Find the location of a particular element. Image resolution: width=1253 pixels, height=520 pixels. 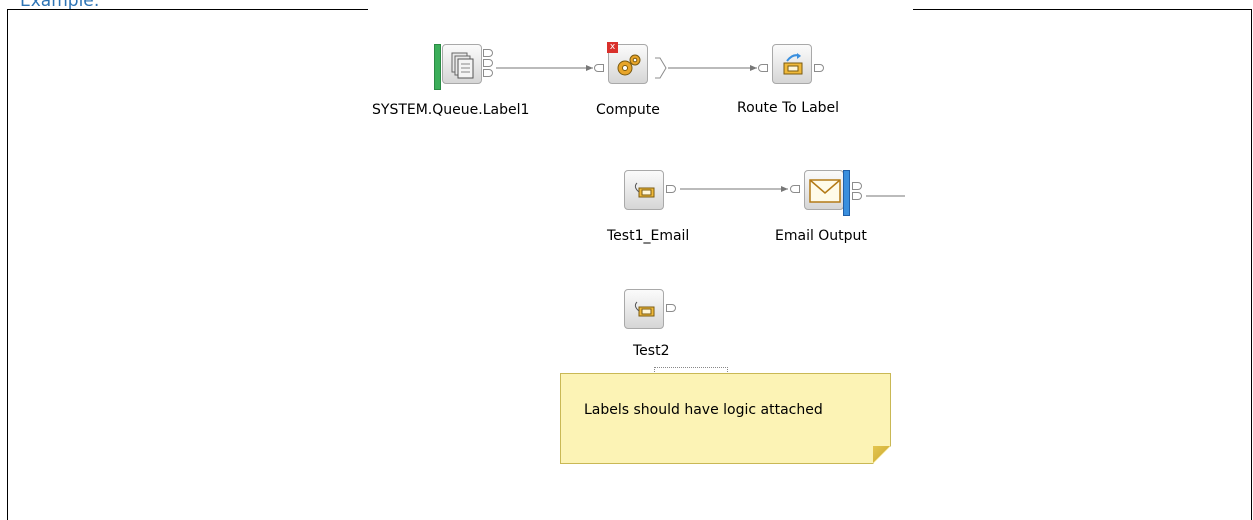

node-label: Test2 is located at coordinates (651, 351).